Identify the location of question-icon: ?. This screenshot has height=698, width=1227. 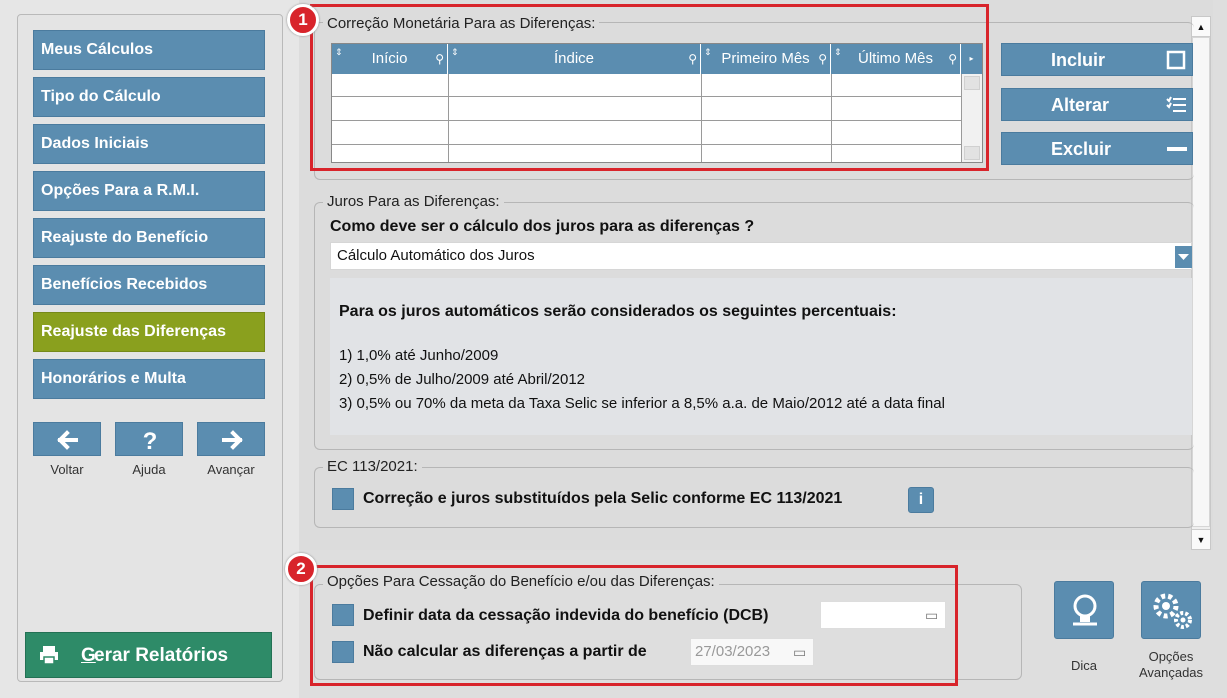
(150, 441).